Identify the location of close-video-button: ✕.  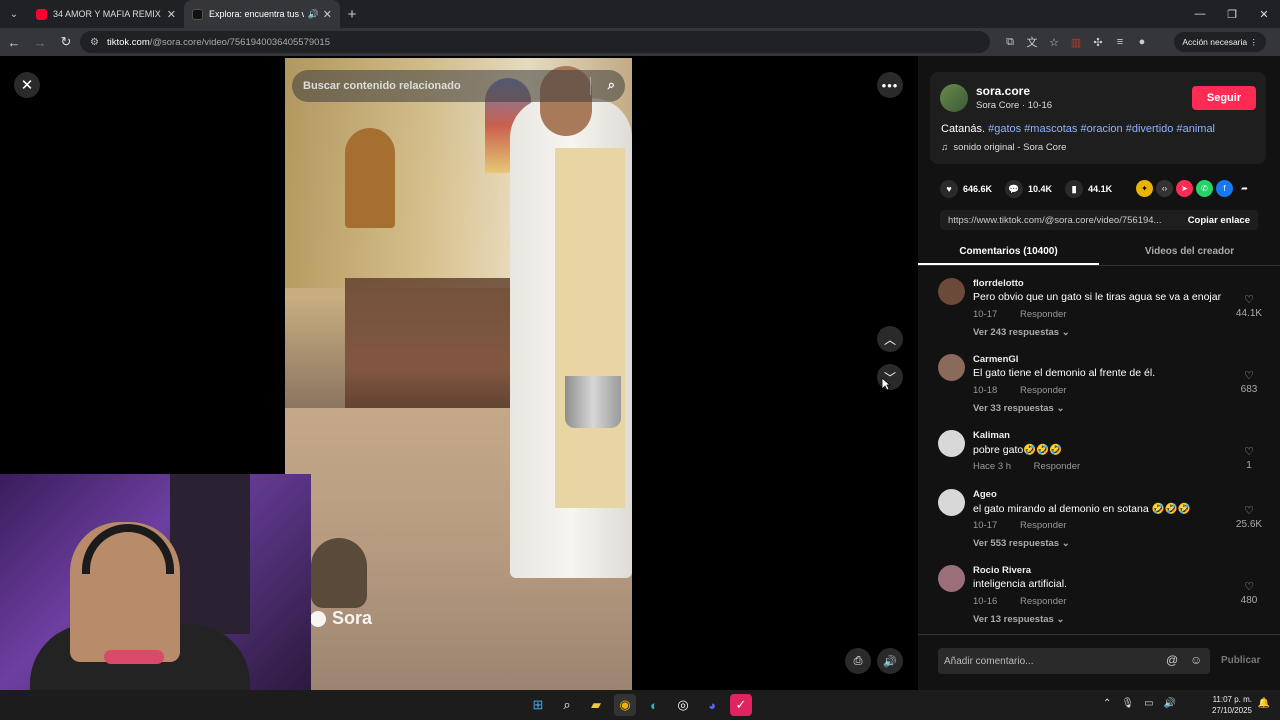
(27, 85).